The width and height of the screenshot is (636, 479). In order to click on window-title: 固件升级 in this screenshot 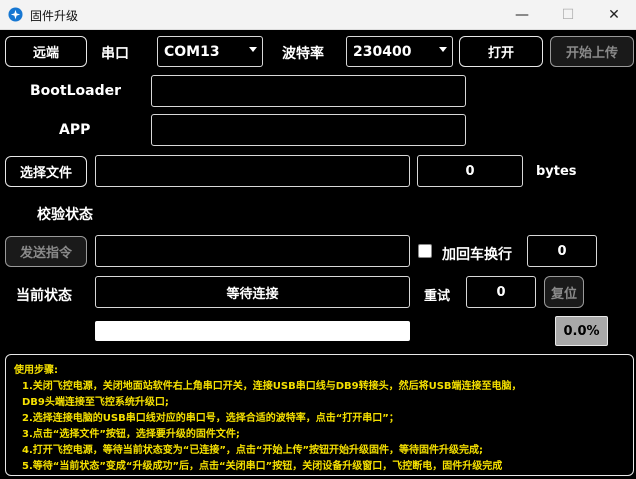, I will do `click(54, 16)`.